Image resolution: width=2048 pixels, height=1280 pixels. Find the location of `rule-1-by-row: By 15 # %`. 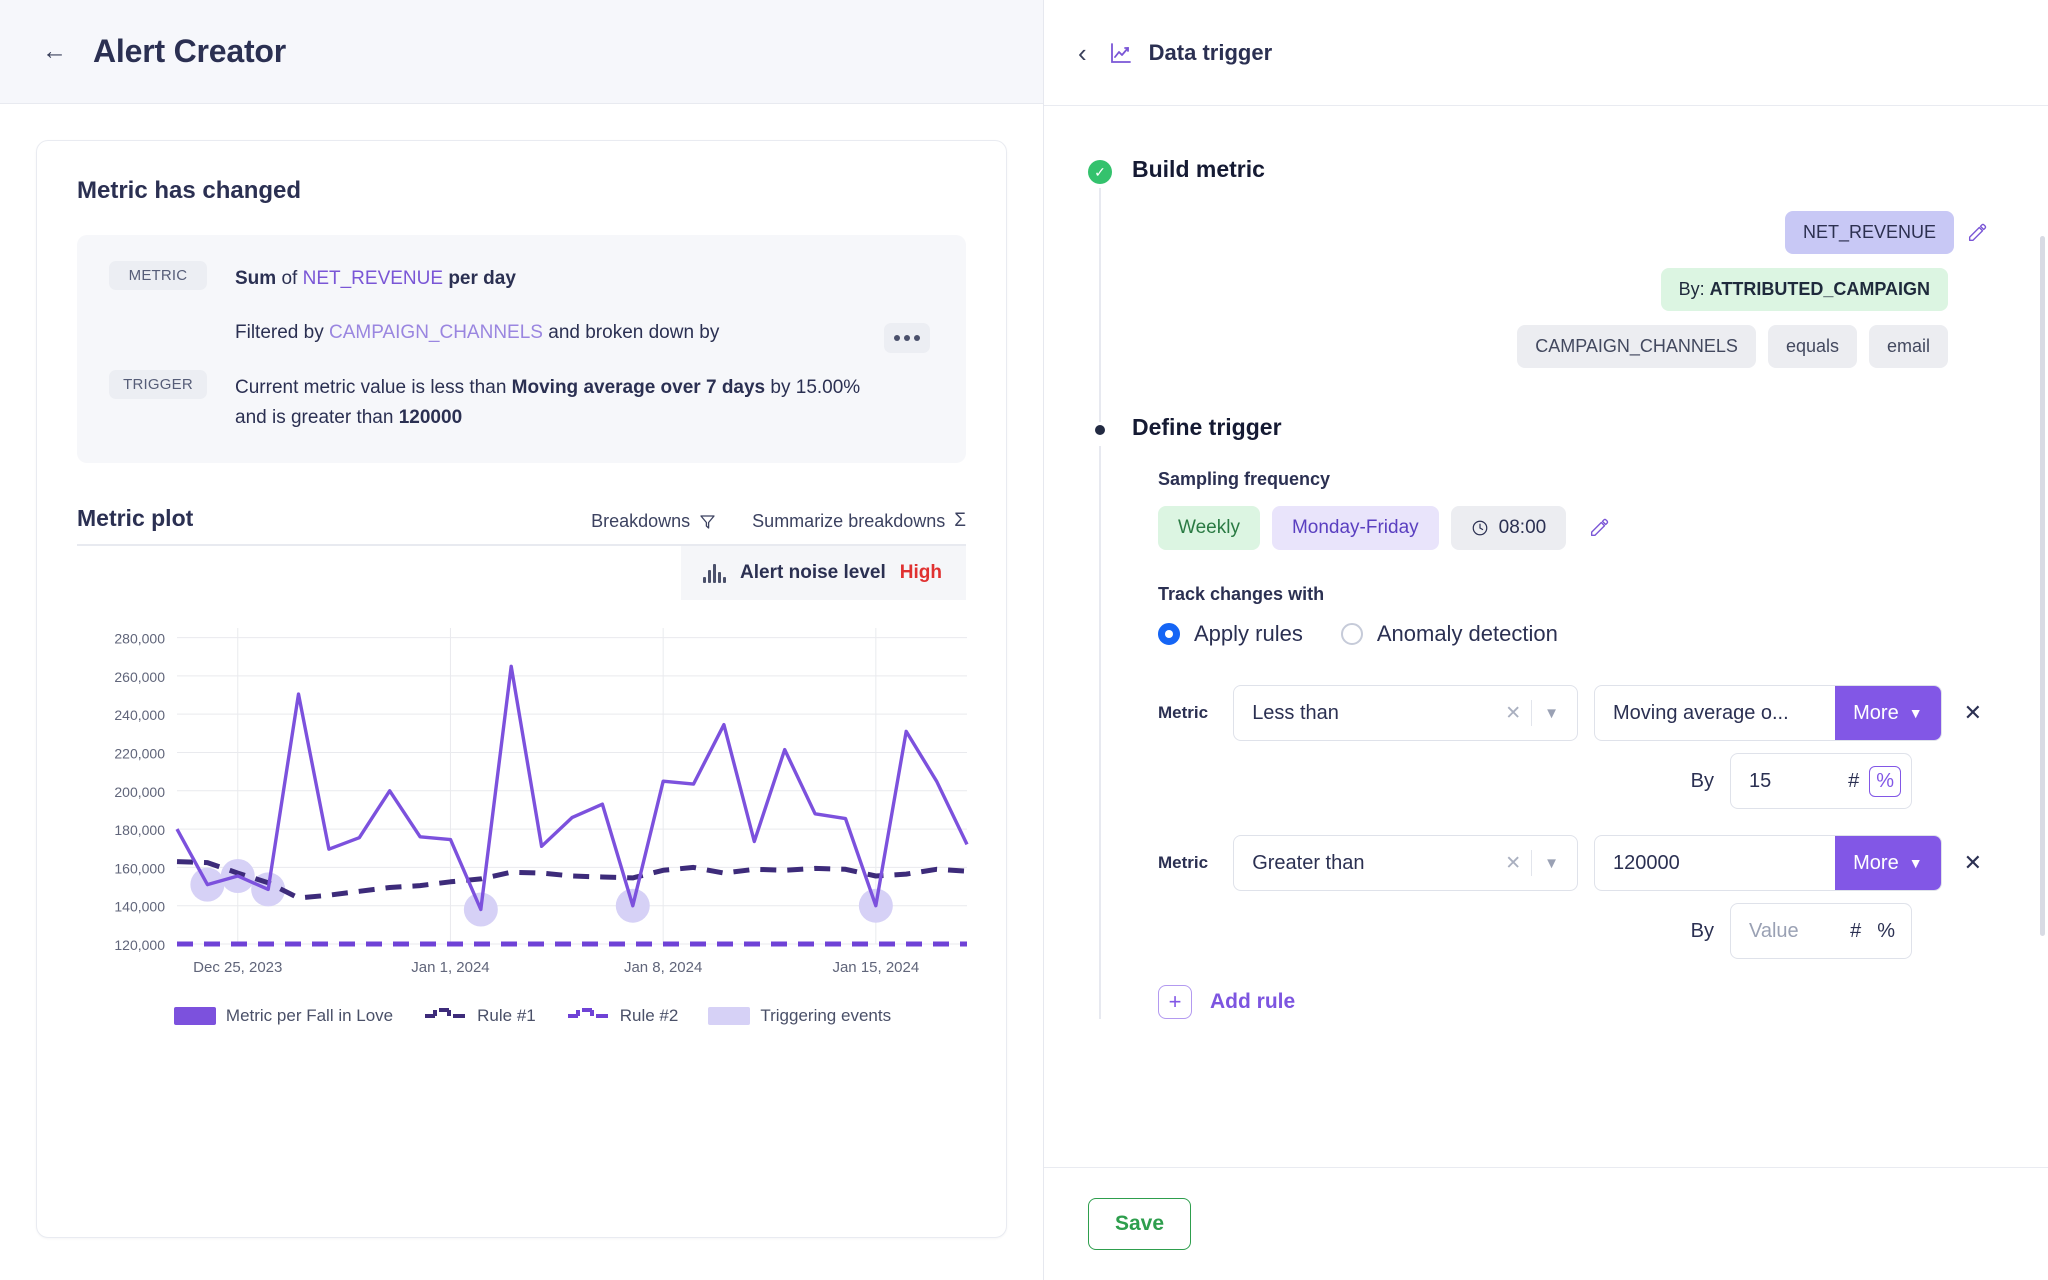

rule-1-by-row: By 15 # % is located at coordinates (1573, 781).